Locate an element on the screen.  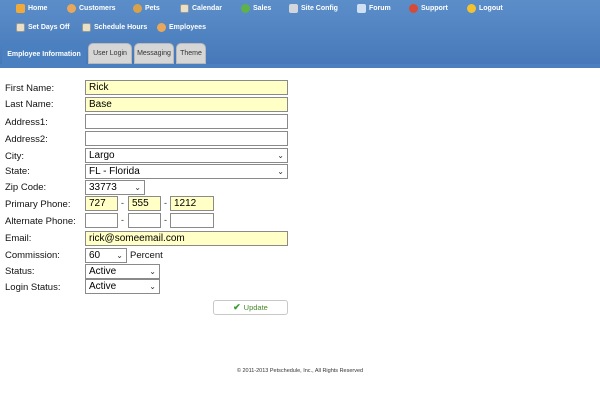
nav-set-days-off: Set Days Off is located at coordinates (43, 27).